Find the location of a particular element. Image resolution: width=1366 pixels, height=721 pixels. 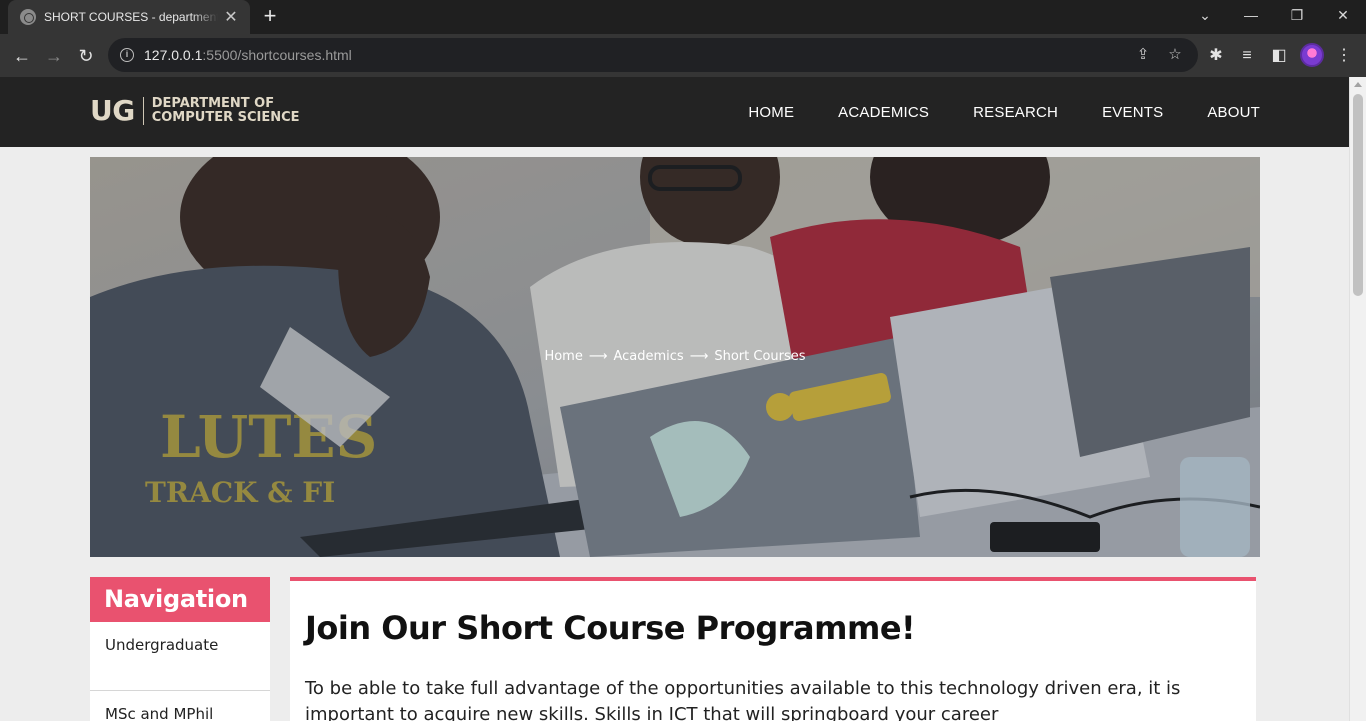

nav-about: ABOUT is located at coordinates (1233, 112).